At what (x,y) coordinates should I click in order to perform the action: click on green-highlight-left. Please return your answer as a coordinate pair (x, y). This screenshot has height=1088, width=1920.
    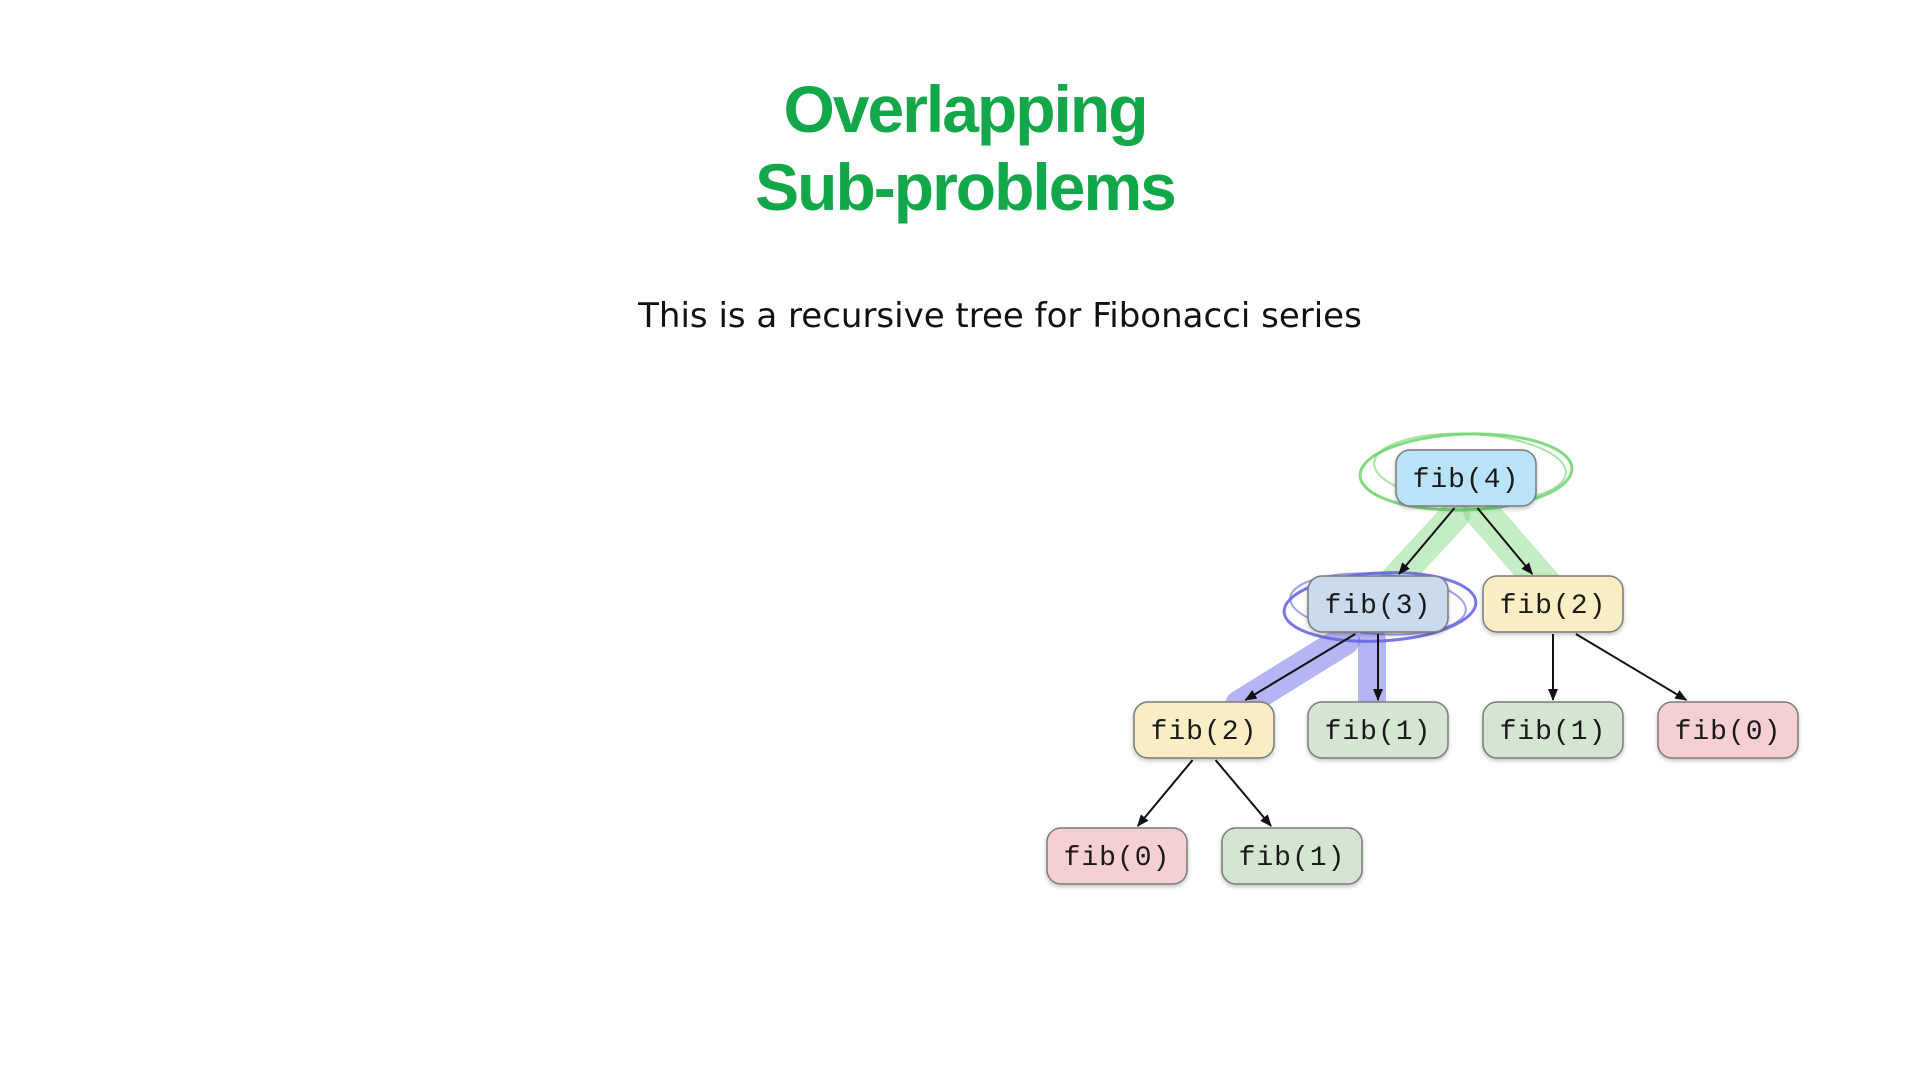
    Looking at the image, I should click on (1425, 547).